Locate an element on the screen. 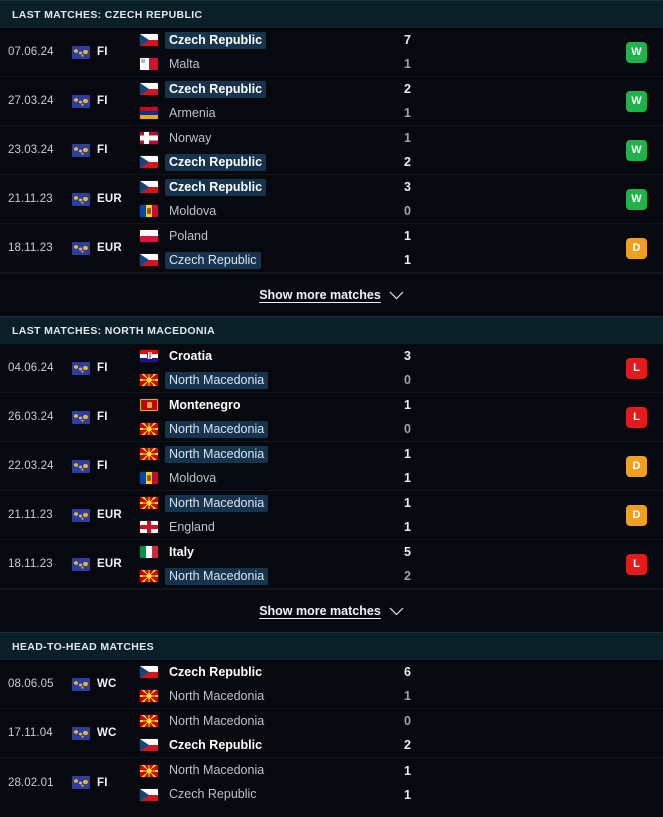 Image resolution: width=663 pixels, height=817 pixels. status-badge: L is located at coordinates (636, 564).